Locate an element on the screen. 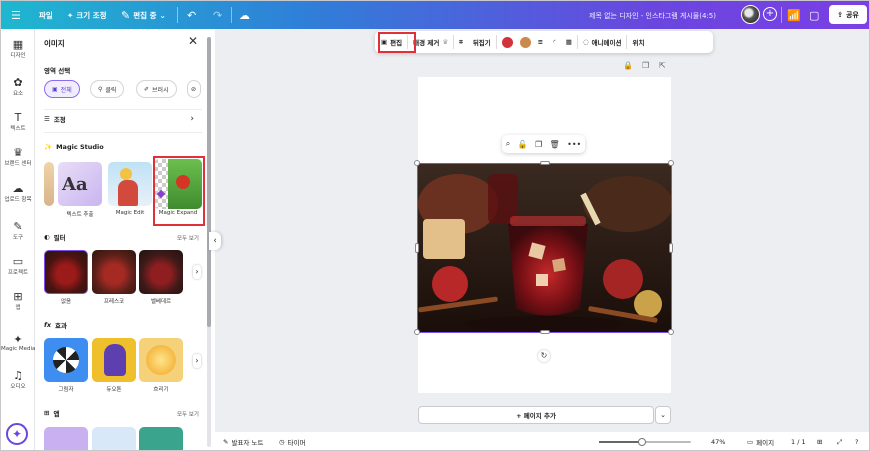  crop-button: ⌗ is located at coordinates (461, 42).